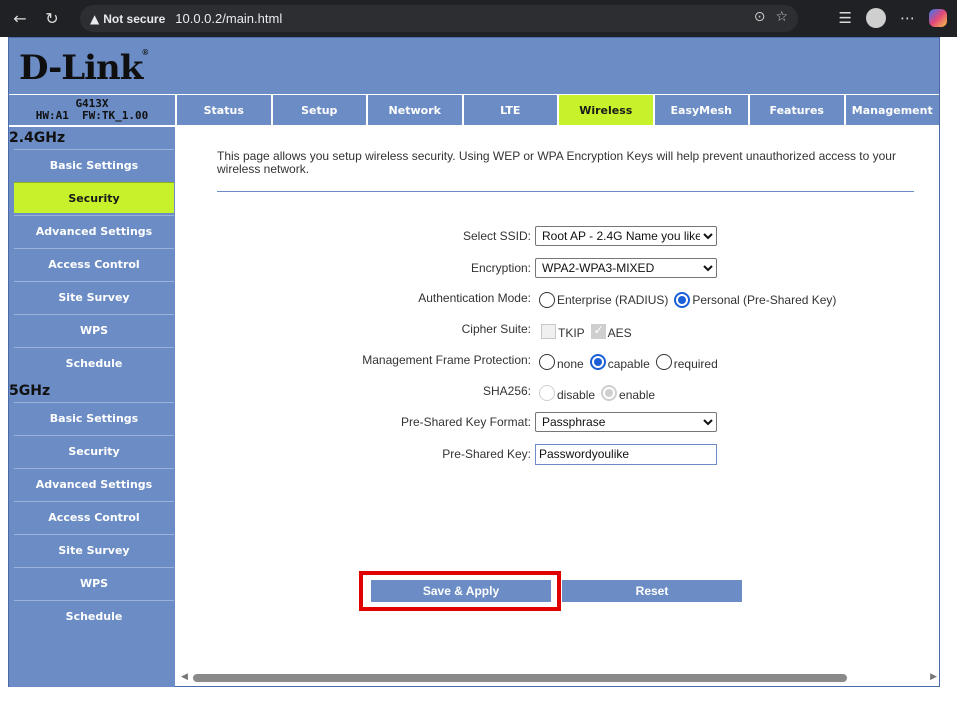 This screenshot has width=957, height=710. Describe the element at coordinates (496, 329) in the screenshot. I see `cipher-suite-label: Cipher Suite:` at that location.